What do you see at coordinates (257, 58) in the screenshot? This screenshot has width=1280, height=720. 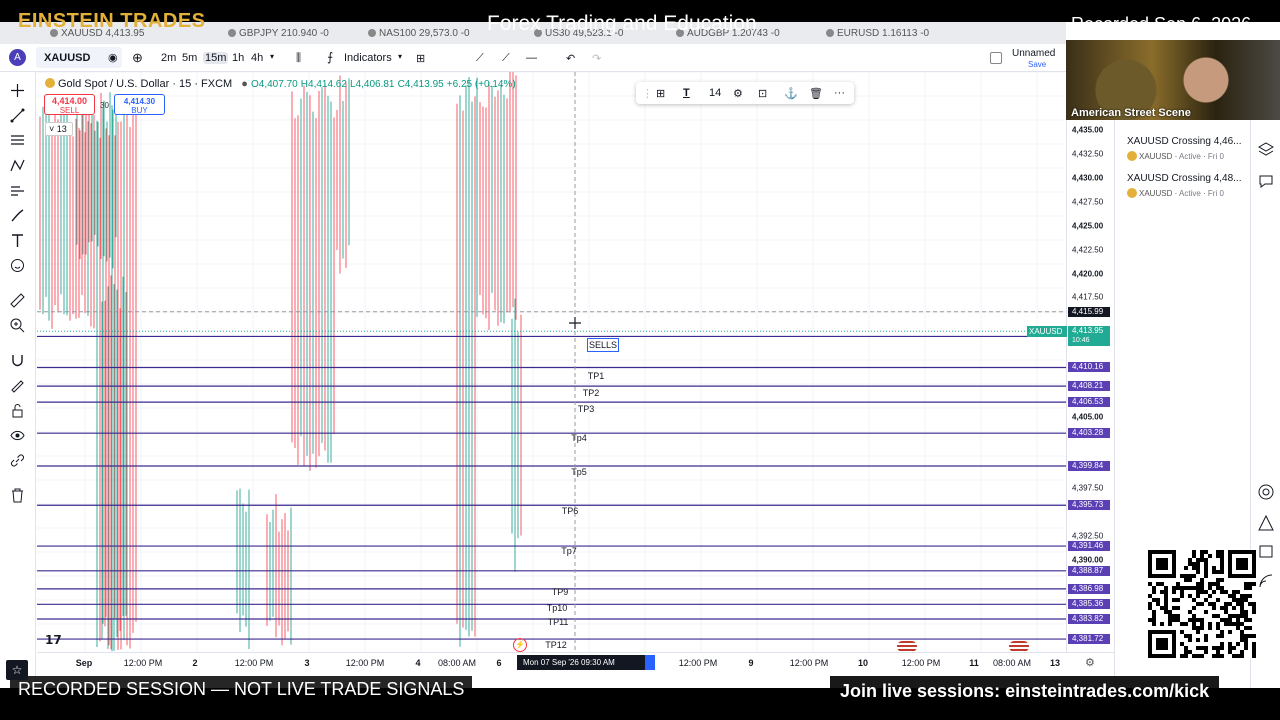 I see `timeframe-4h: 4h` at bounding box center [257, 58].